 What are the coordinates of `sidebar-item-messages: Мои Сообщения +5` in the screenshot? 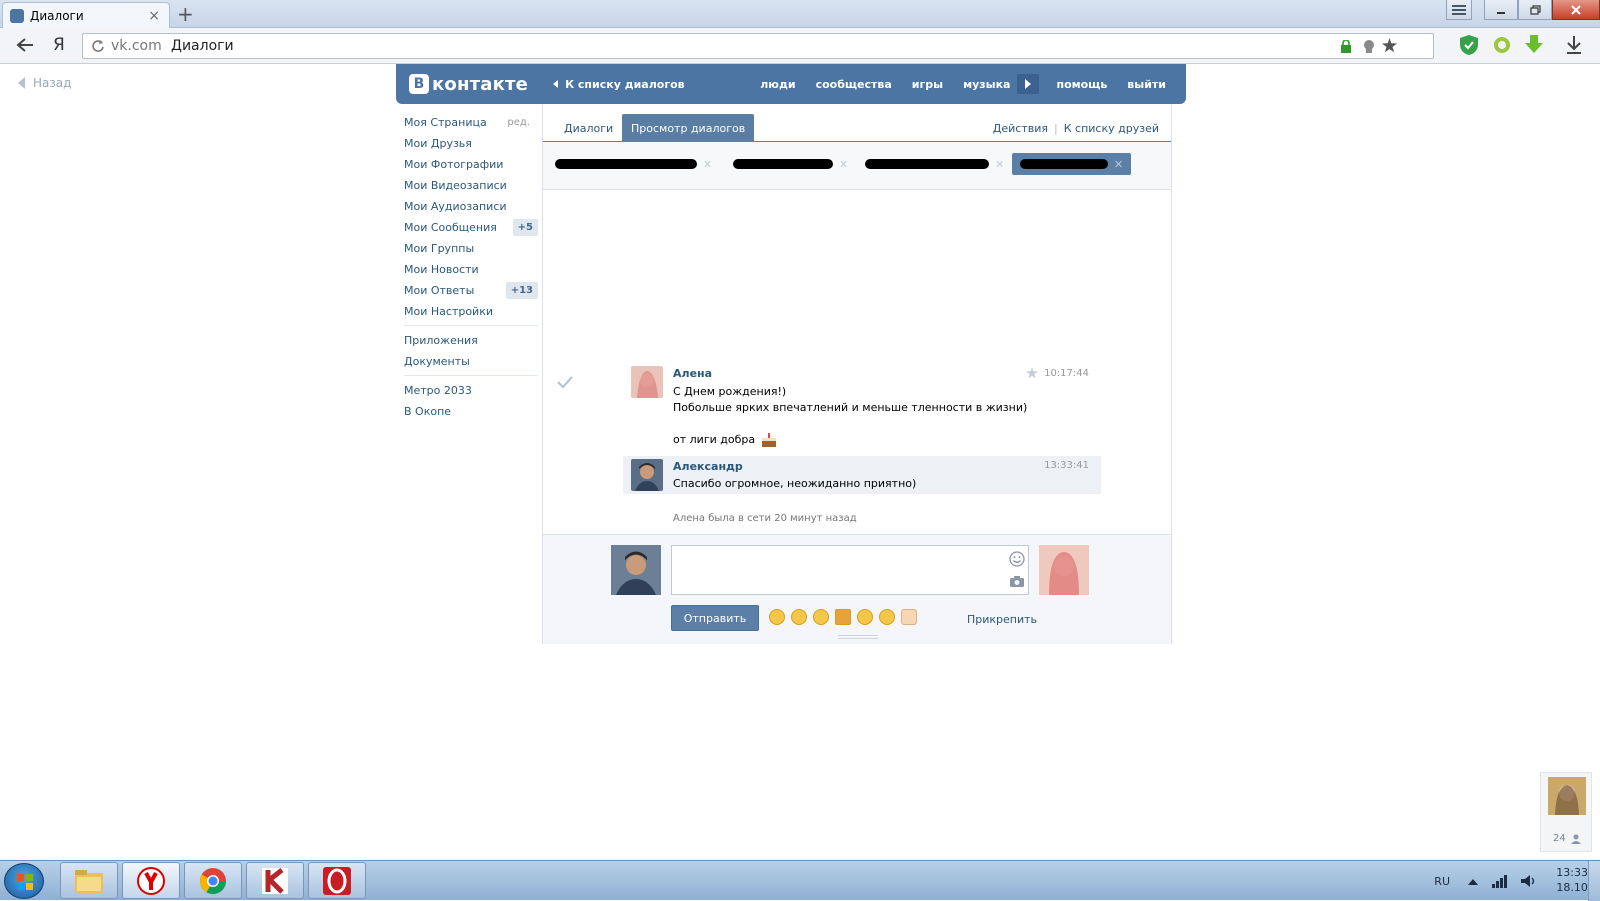 It's located at (471, 227).